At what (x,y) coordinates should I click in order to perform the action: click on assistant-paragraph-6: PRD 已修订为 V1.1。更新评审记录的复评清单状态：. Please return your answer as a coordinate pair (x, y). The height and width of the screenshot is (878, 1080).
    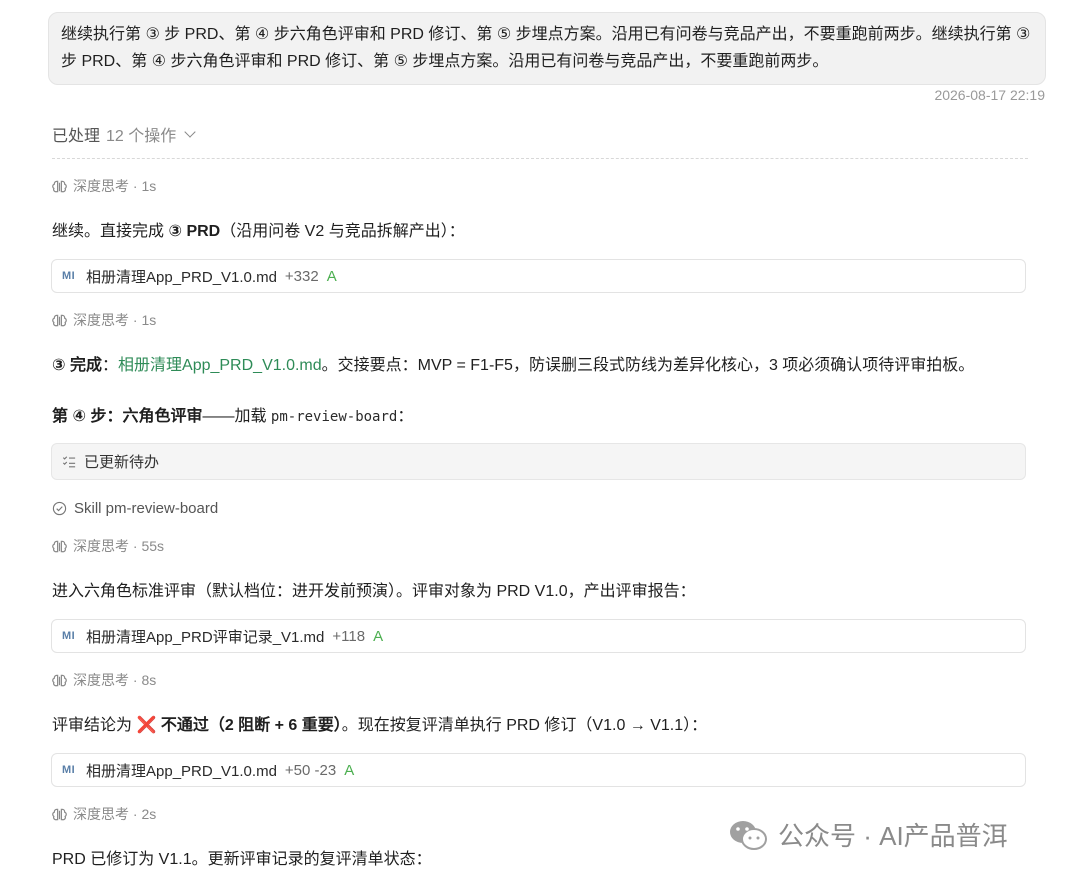
    Looking at the image, I should click on (242, 859).